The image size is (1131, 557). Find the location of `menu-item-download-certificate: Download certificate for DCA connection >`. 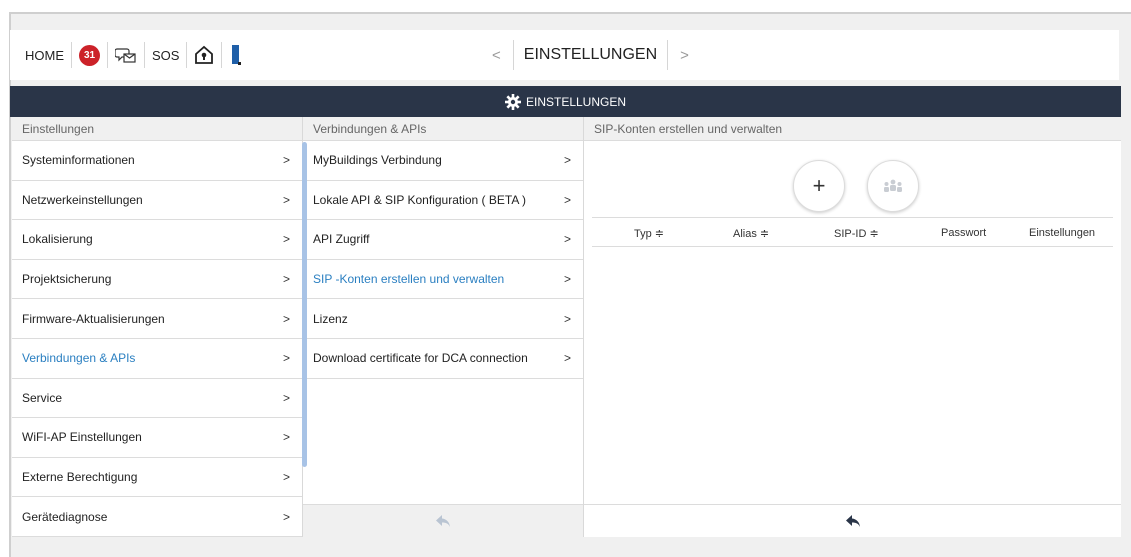

menu-item-download-certificate: Download certificate for DCA connection > is located at coordinates (443, 359).